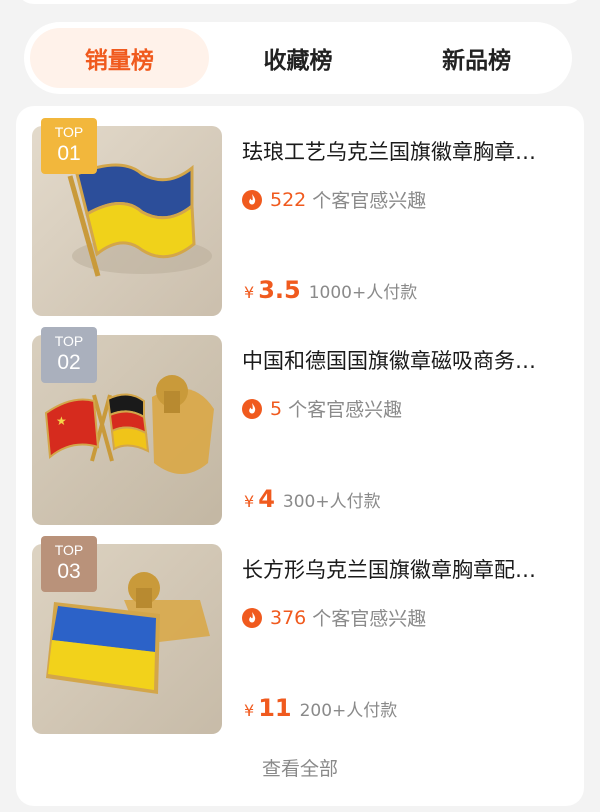 The width and height of the screenshot is (600, 812). I want to click on price-line: ¥ 11 200+人付款, so click(320, 708).